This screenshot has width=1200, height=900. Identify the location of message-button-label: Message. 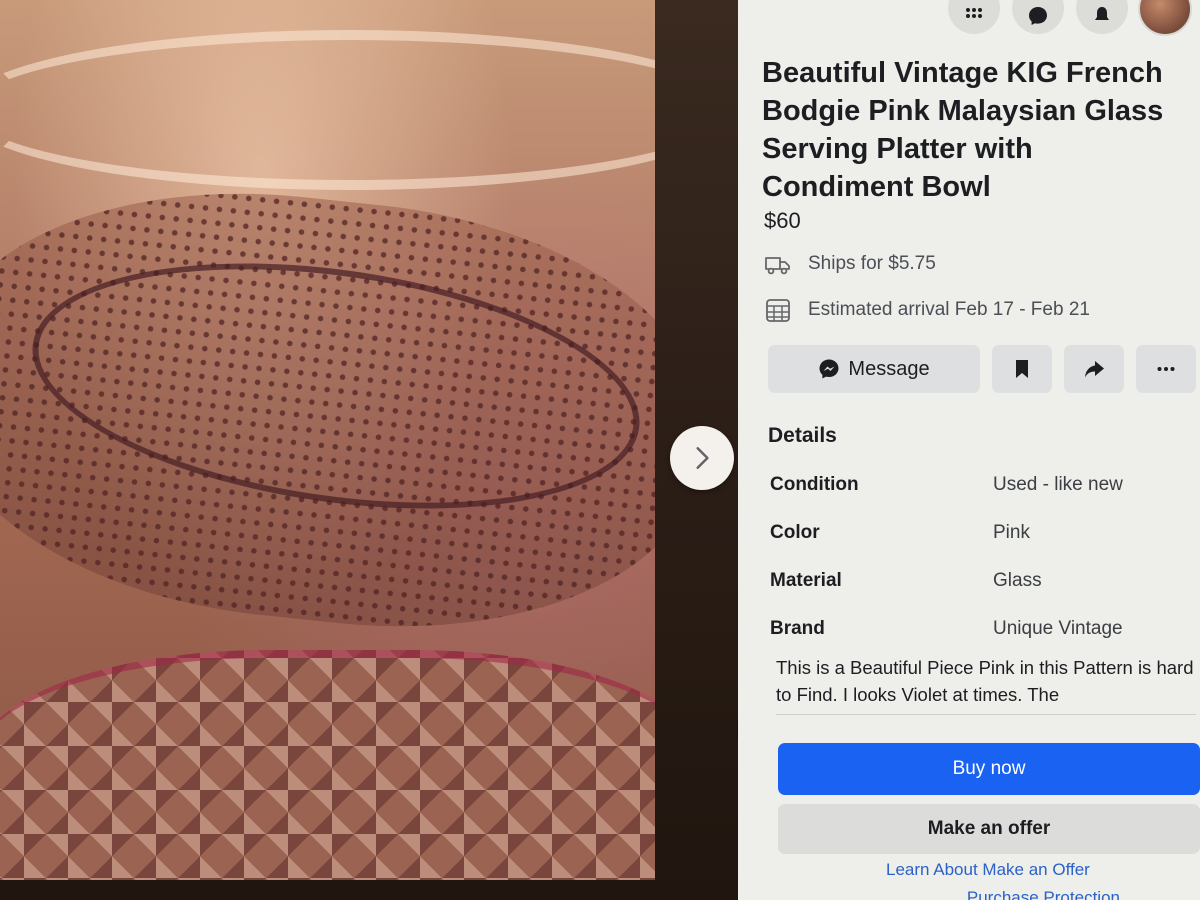
(889, 368).